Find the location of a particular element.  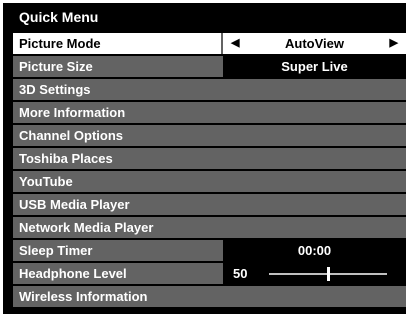

sleep-timer-value: 00:00 is located at coordinates (314, 250).